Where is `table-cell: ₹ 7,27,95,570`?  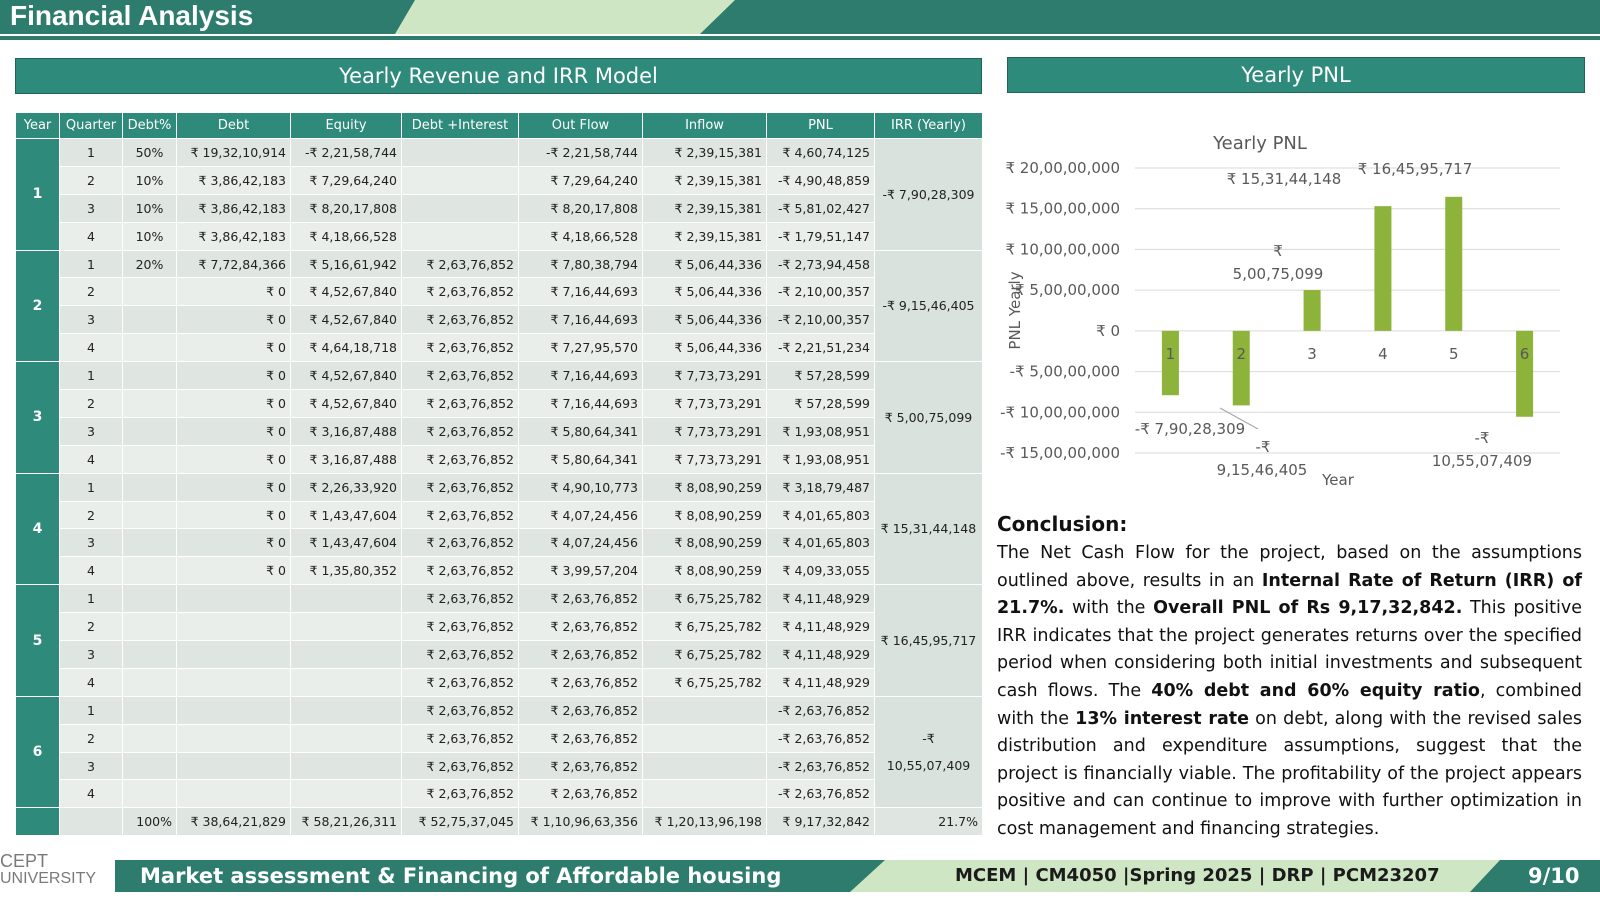
table-cell: ₹ 7,27,95,570 is located at coordinates (580, 348).